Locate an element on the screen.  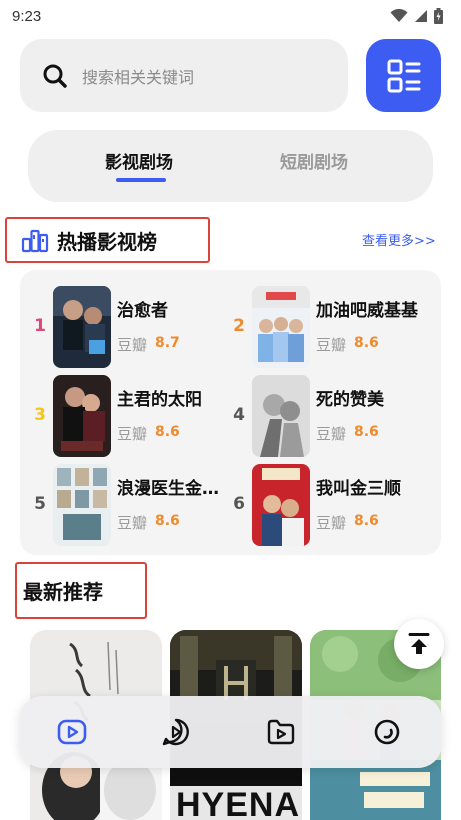
theater-tabs: 影视剧场 短剧剧场 is located at coordinates (230, 166).